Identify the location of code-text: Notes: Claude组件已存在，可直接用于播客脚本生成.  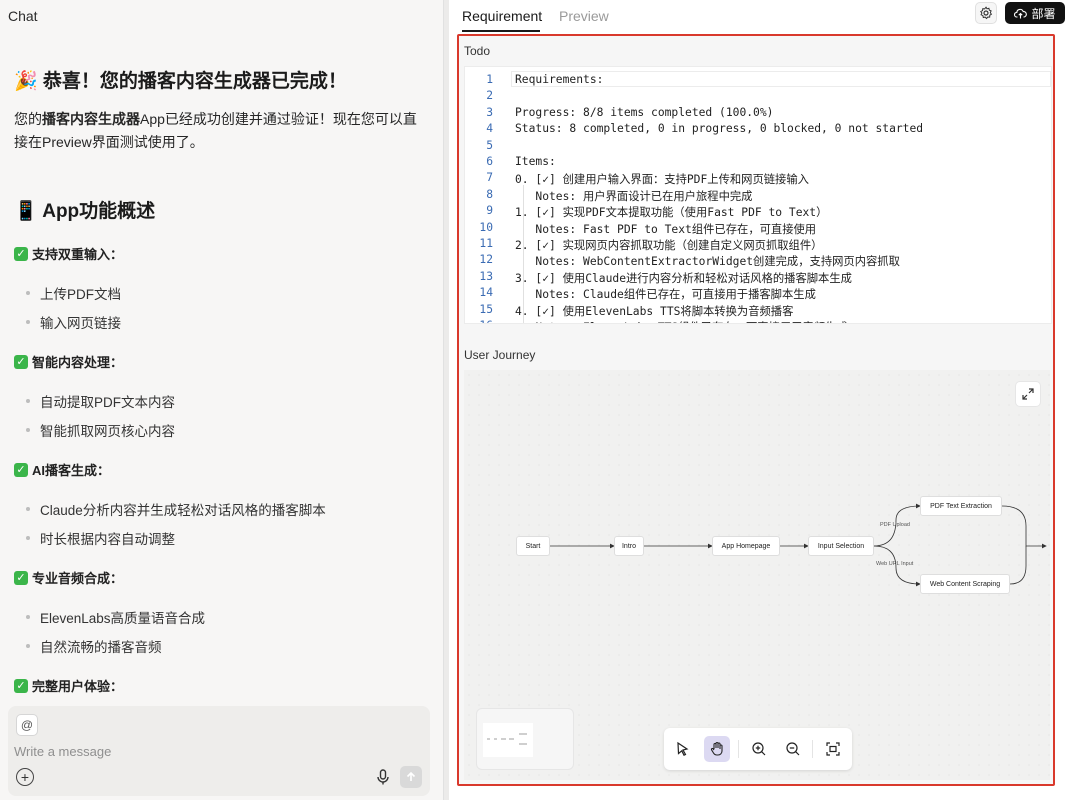
(665, 295).